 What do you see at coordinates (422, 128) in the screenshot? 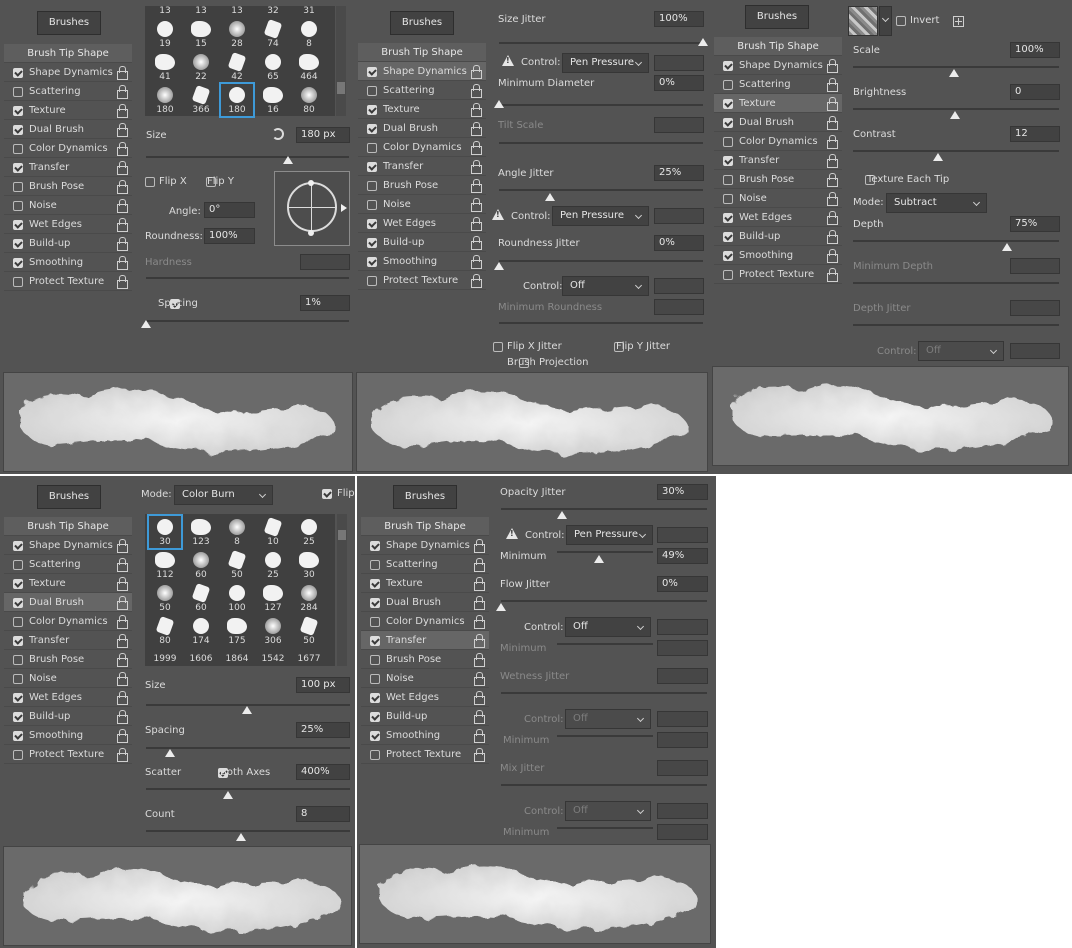
I see `sidebar-item-dual-brush: Dual Brush` at bounding box center [422, 128].